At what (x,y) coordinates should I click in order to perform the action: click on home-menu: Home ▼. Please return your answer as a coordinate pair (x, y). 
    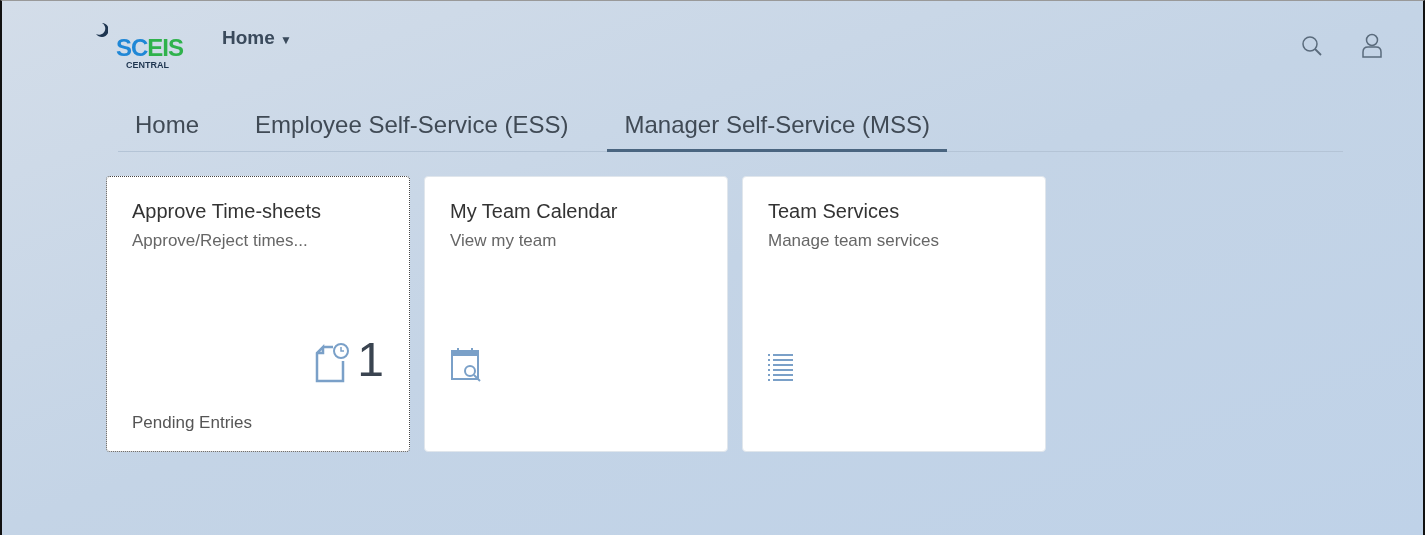
    Looking at the image, I should click on (257, 38).